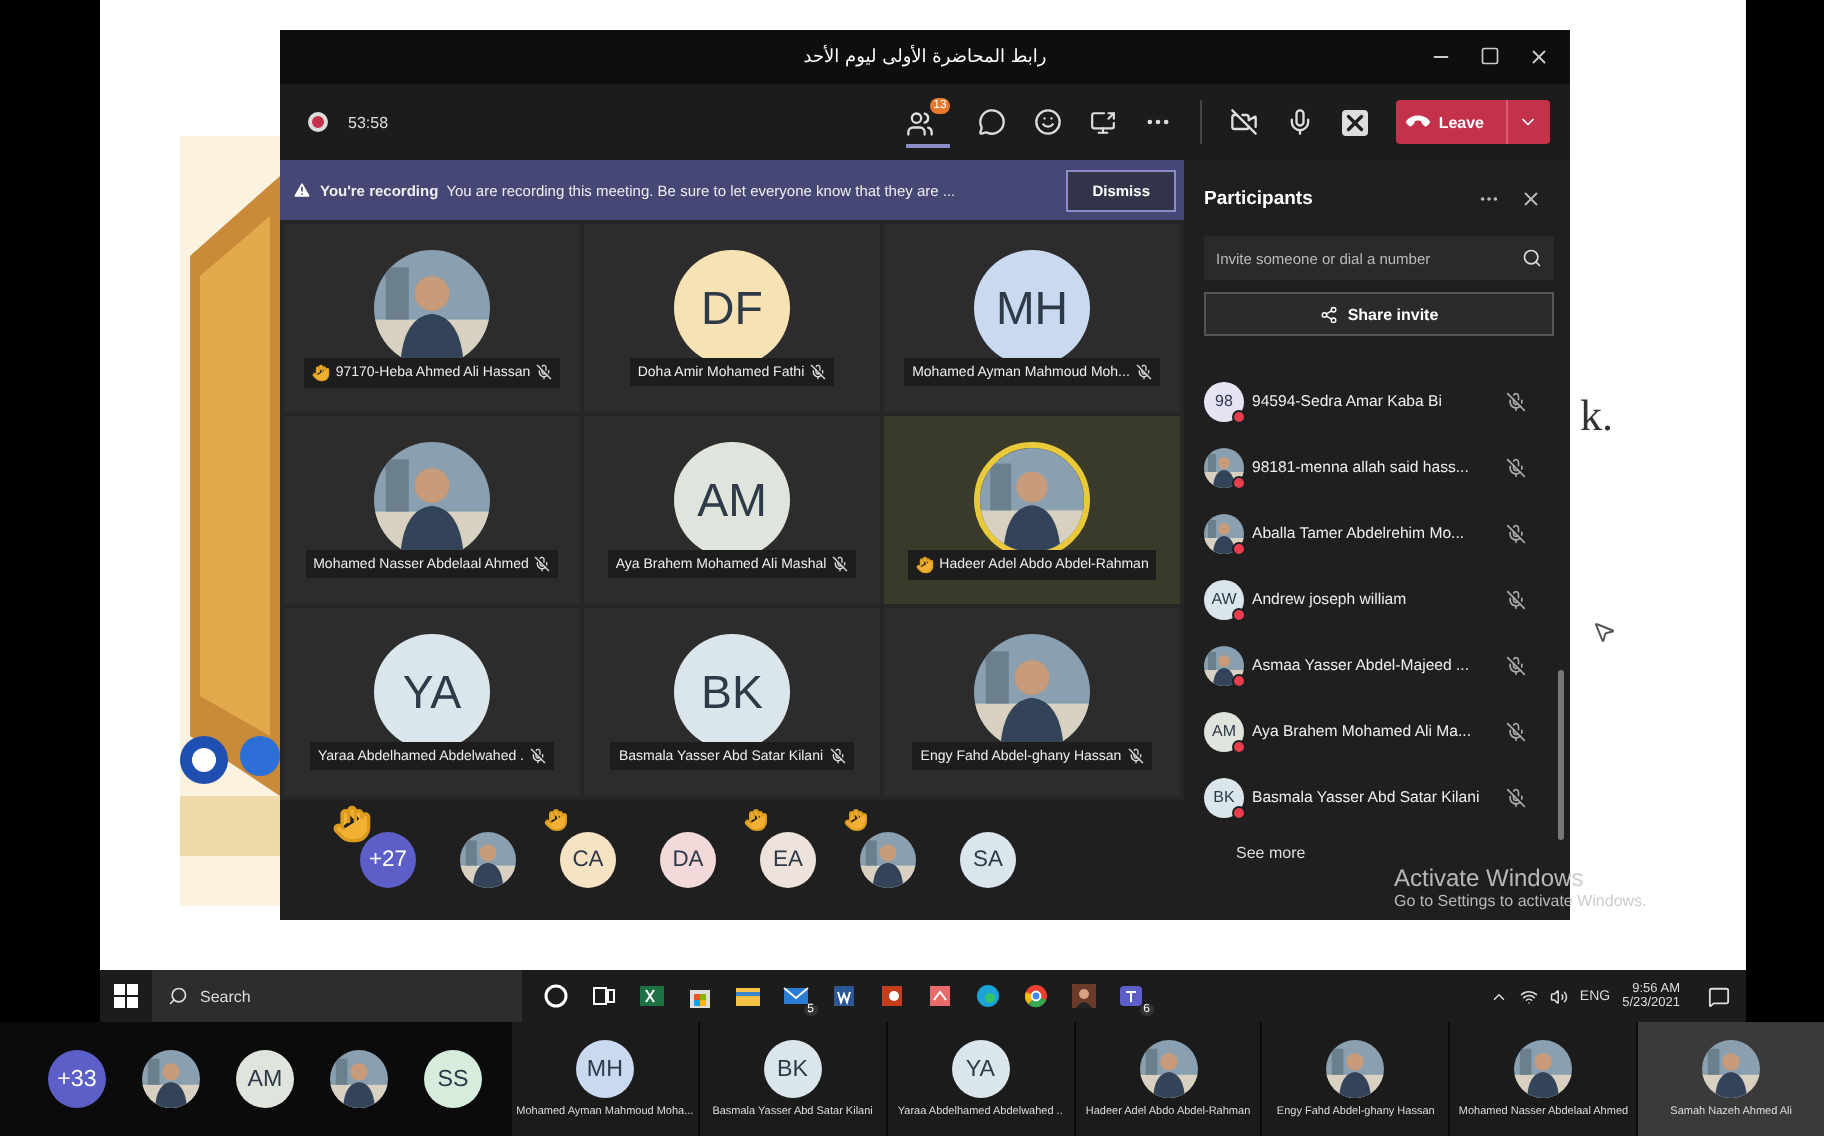  What do you see at coordinates (604, 1069) in the screenshot?
I see `avatar-initials: MH` at bounding box center [604, 1069].